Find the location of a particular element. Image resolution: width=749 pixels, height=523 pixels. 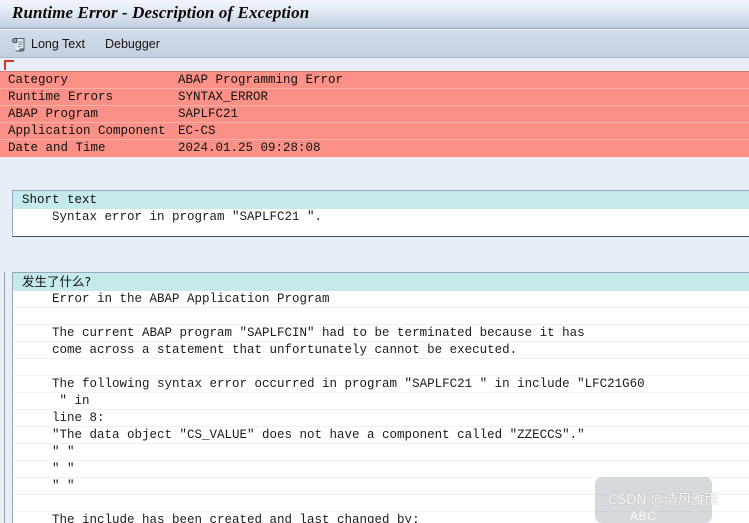

error-field-value: ABAP Programming Error is located at coordinates (261, 80).